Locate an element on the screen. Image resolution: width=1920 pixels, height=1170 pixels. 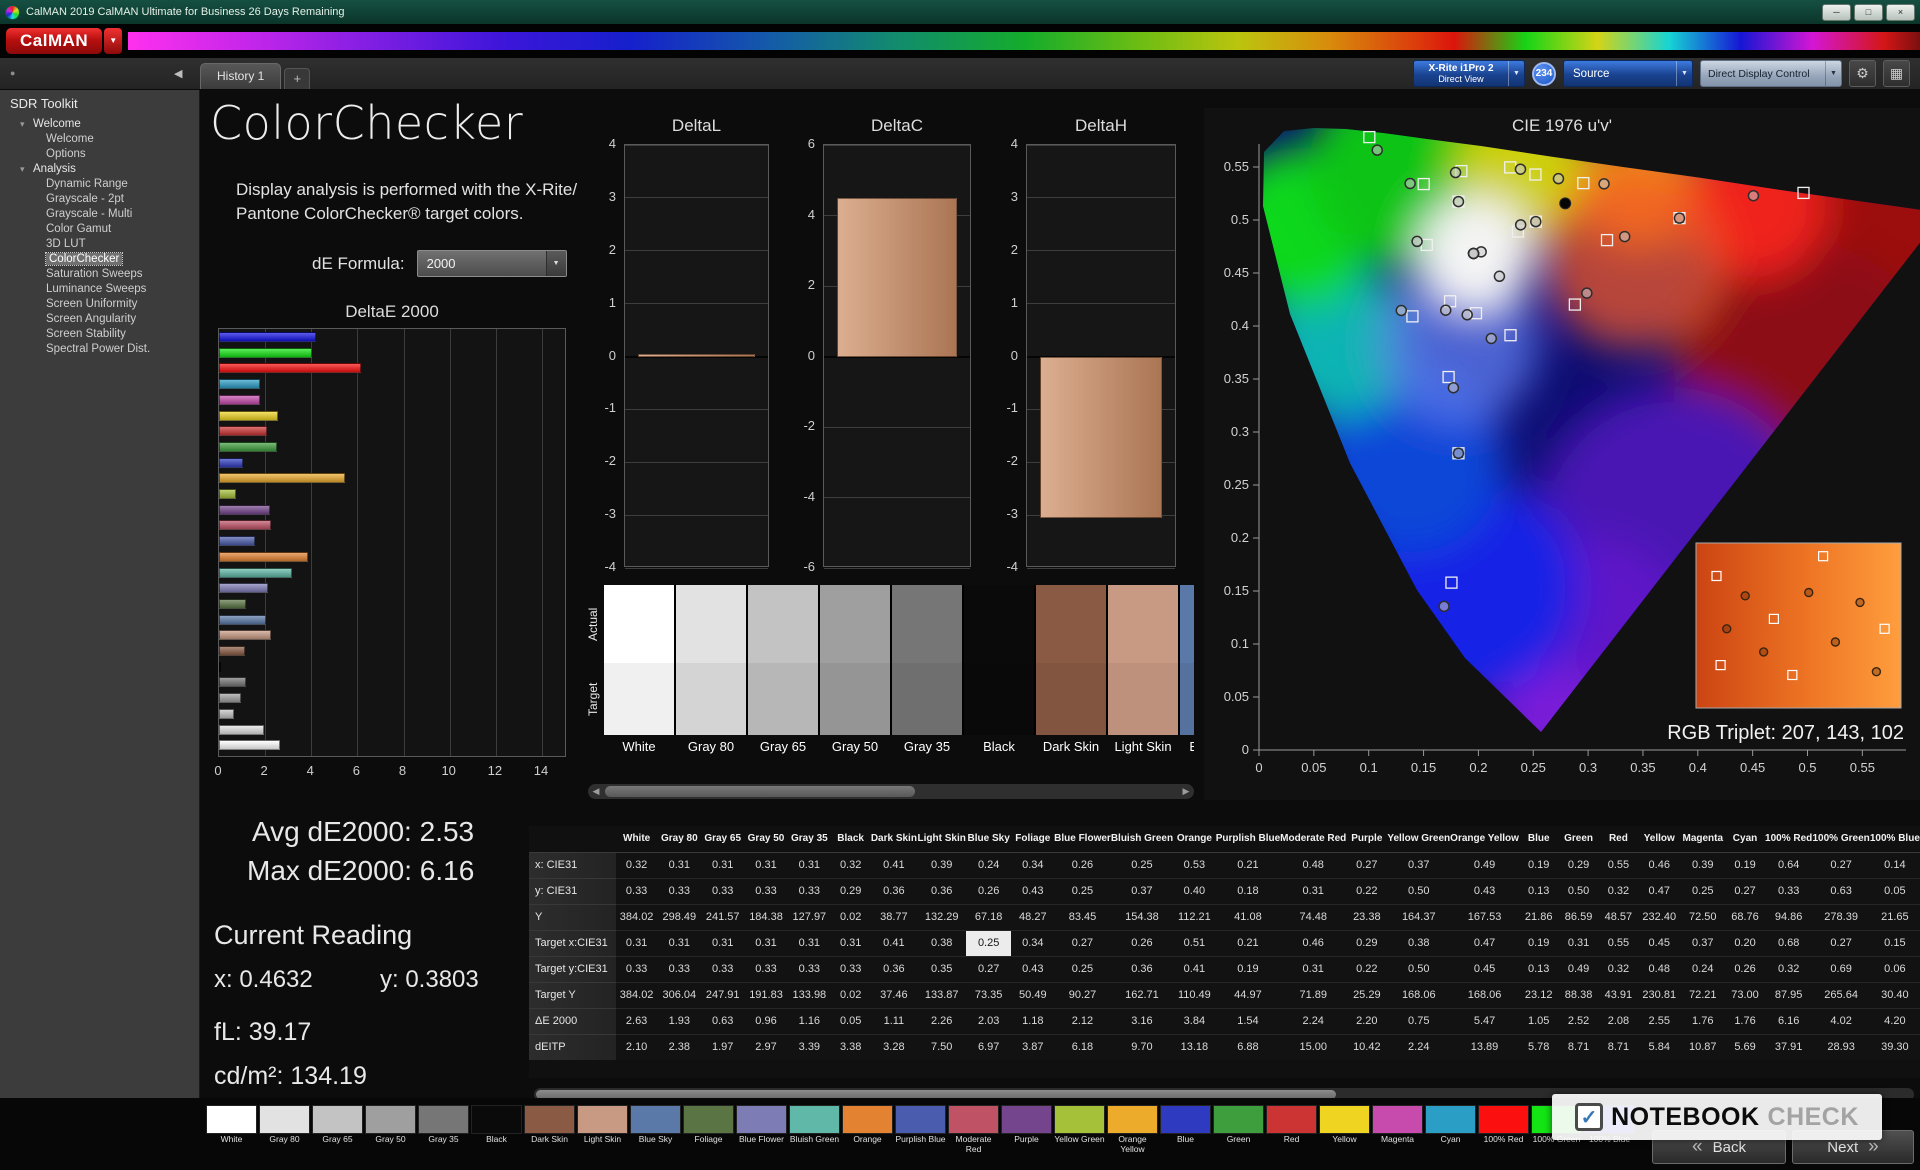
value-cell: 10.42 is located at coordinates (1367, 1046).